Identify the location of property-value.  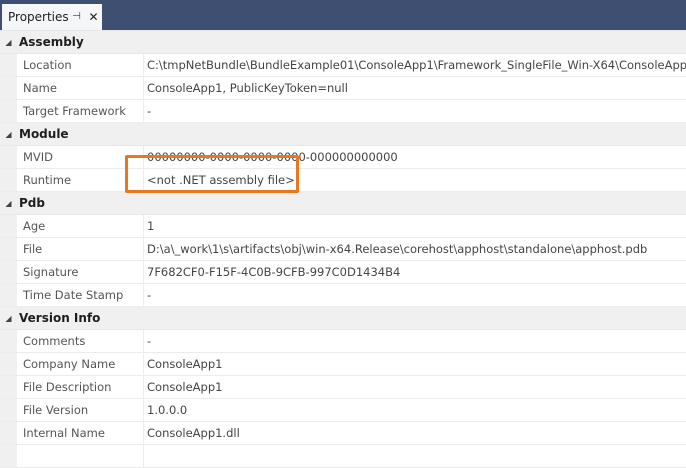
(415, 456).